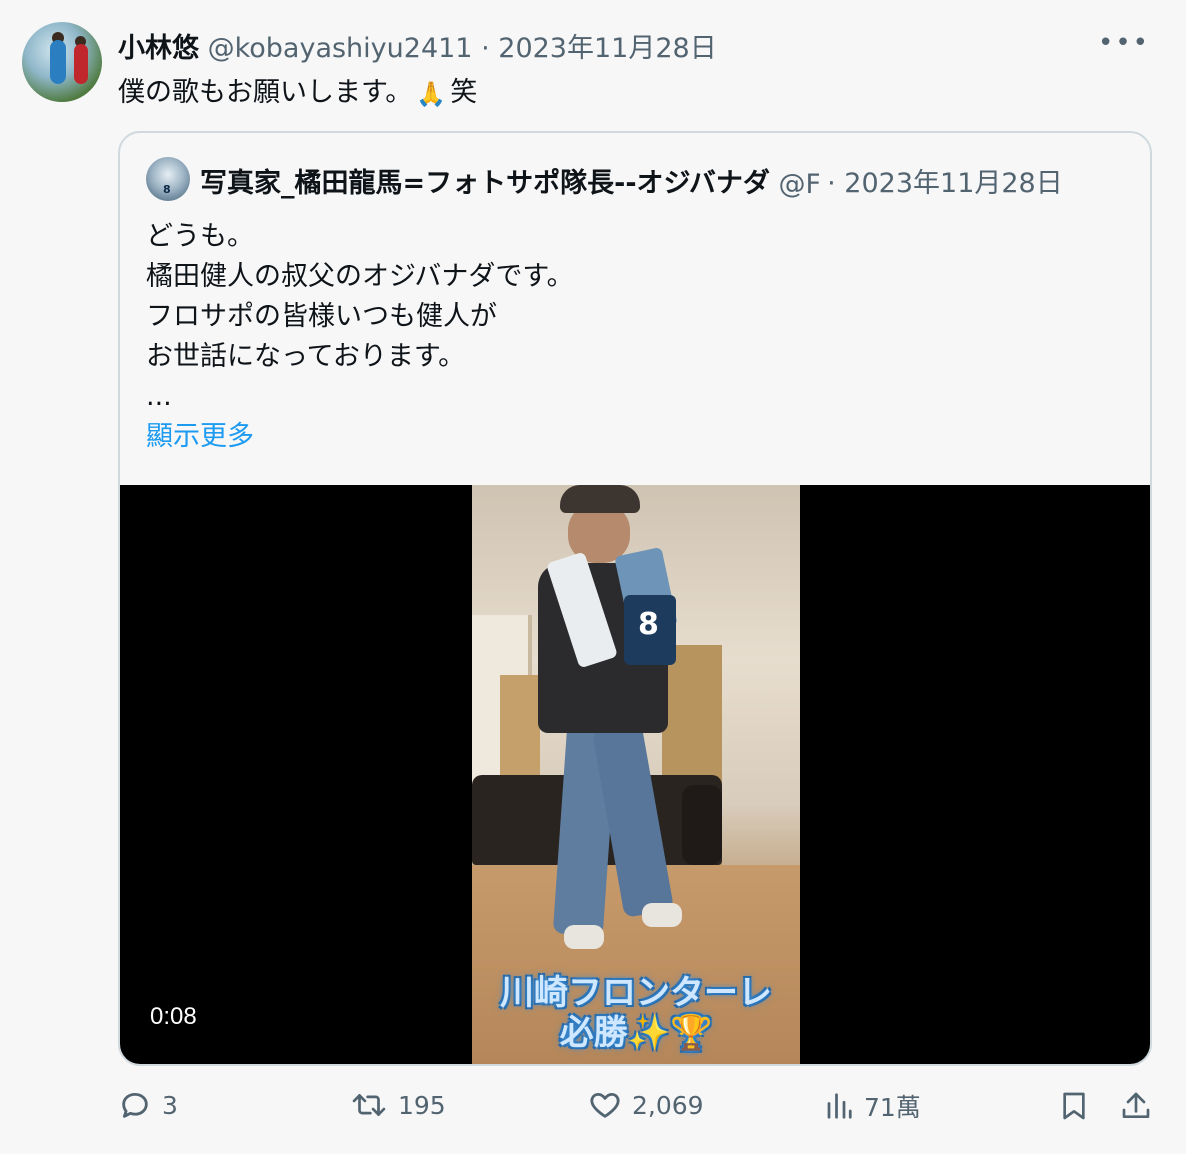 The image size is (1186, 1154). Describe the element at coordinates (170, 1105) in the screenshot. I see `reply-count: 3` at that location.